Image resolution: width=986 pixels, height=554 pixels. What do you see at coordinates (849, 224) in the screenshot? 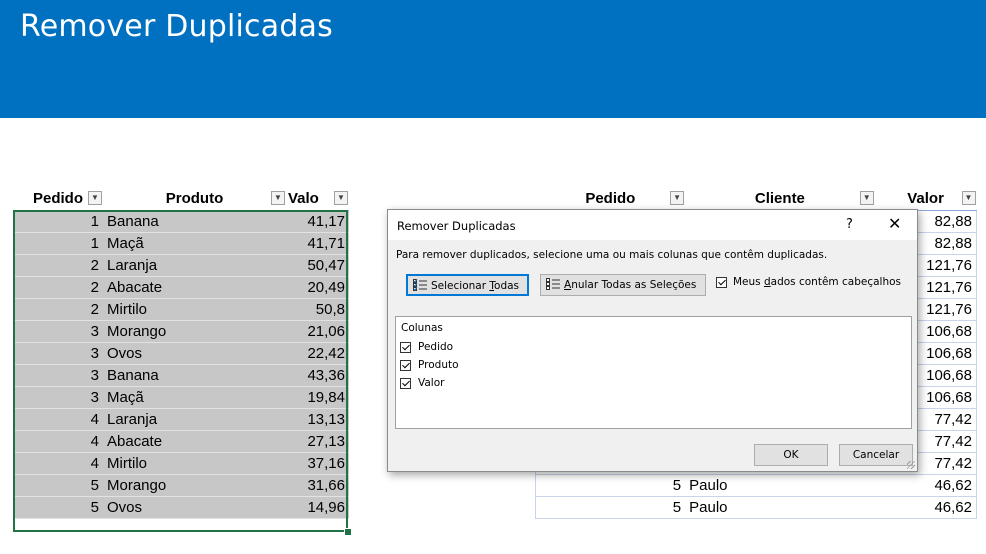
I see `help-button: ?` at bounding box center [849, 224].